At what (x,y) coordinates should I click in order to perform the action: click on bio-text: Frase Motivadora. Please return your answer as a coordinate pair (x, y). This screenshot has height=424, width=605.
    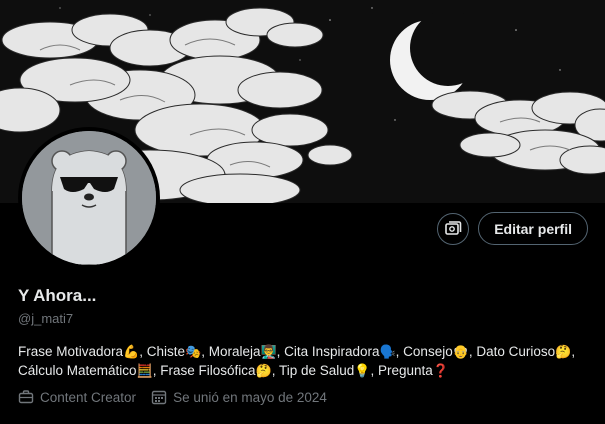
    Looking at the image, I should click on (71, 351).